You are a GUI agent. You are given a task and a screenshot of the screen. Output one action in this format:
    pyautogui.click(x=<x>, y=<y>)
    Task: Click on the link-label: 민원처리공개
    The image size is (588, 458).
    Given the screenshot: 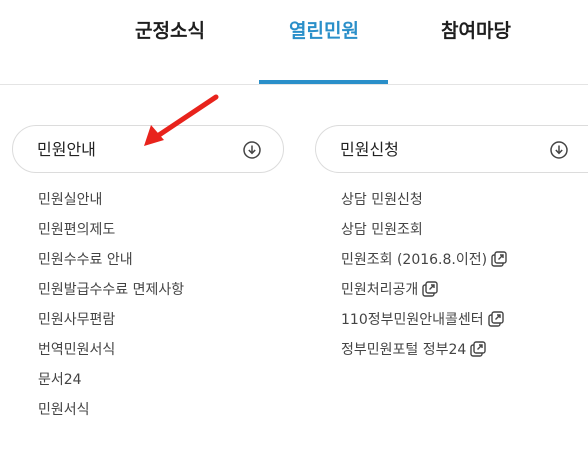 What is the action you would take?
    pyautogui.click(x=380, y=290)
    